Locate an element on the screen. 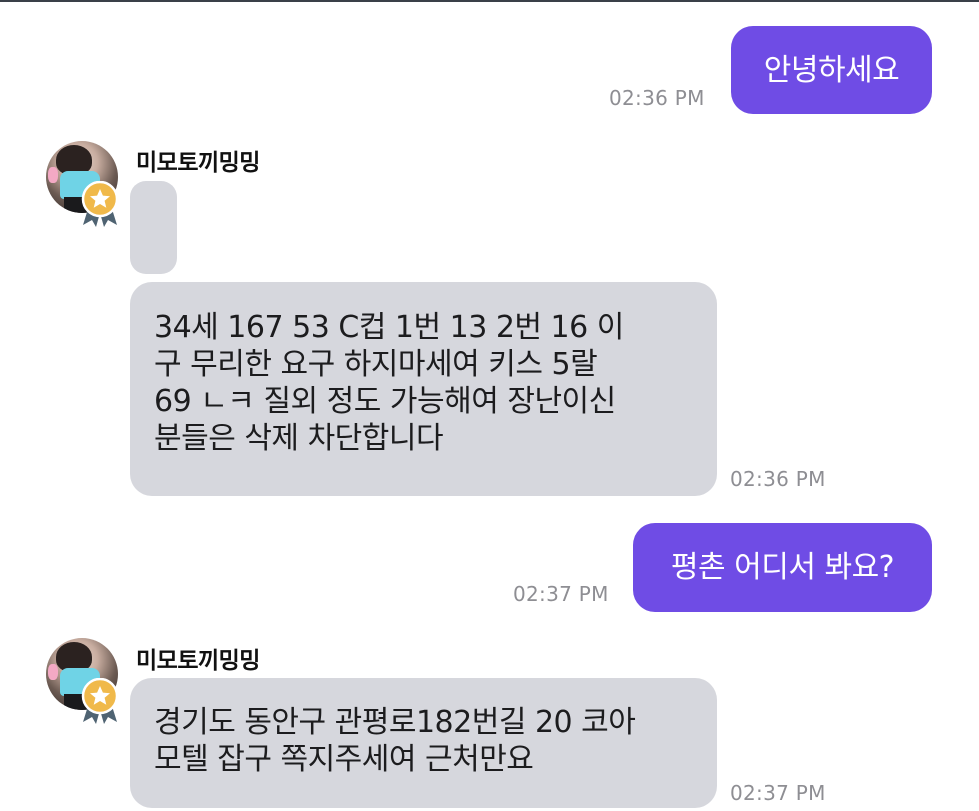 This screenshot has height=811, width=979. outgoing-message-bubble: 안녕하세요 is located at coordinates (831, 70).